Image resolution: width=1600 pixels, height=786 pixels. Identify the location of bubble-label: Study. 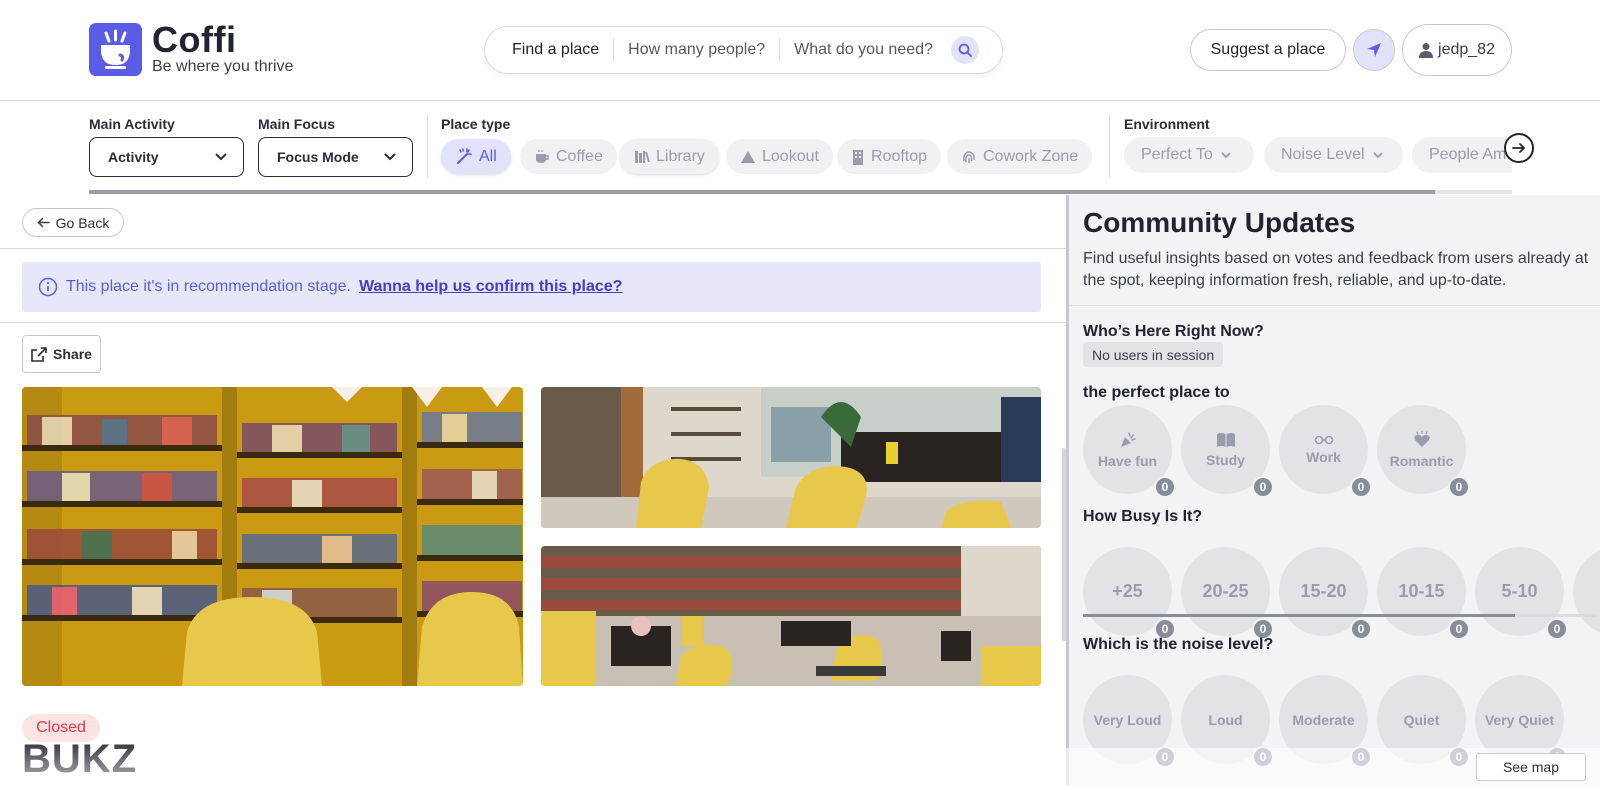
(1225, 459).